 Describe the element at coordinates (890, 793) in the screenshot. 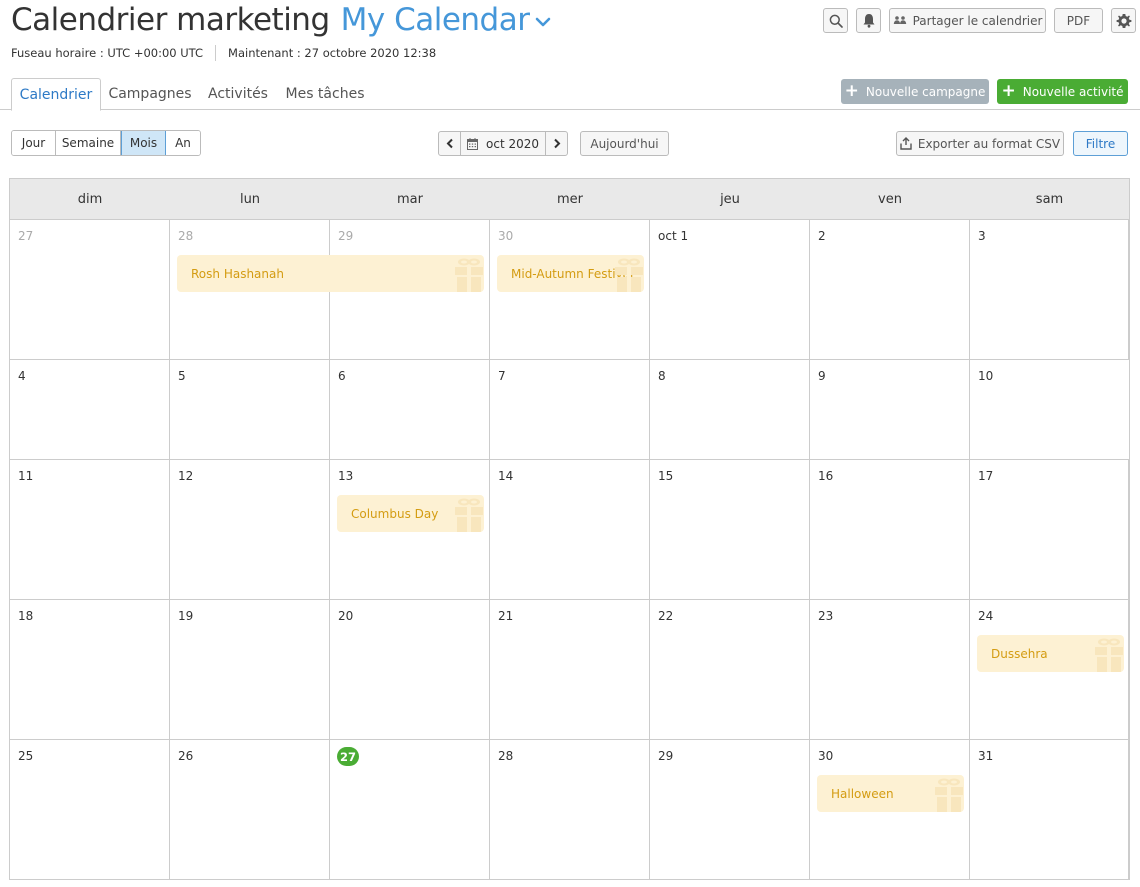

I see `calendar-event: Halloween` at that location.